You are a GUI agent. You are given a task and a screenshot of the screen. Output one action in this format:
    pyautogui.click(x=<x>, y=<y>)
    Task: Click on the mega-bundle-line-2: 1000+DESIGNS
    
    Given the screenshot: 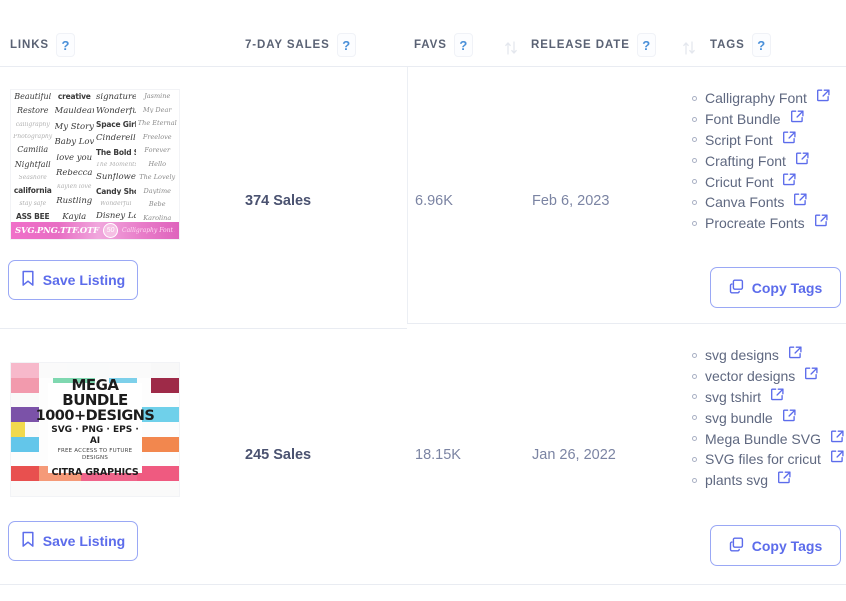 What is the action you would take?
    pyautogui.click(x=95, y=416)
    